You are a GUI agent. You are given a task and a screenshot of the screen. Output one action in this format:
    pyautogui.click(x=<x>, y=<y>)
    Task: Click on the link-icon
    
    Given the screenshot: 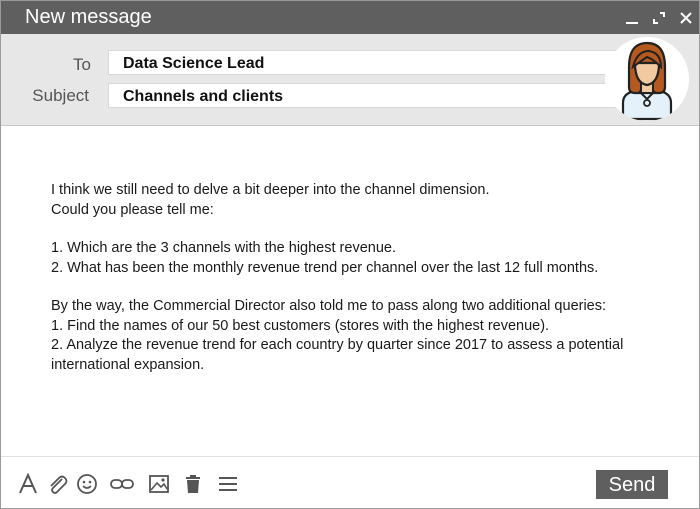 What is the action you would take?
    pyautogui.click(x=122, y=484)
    